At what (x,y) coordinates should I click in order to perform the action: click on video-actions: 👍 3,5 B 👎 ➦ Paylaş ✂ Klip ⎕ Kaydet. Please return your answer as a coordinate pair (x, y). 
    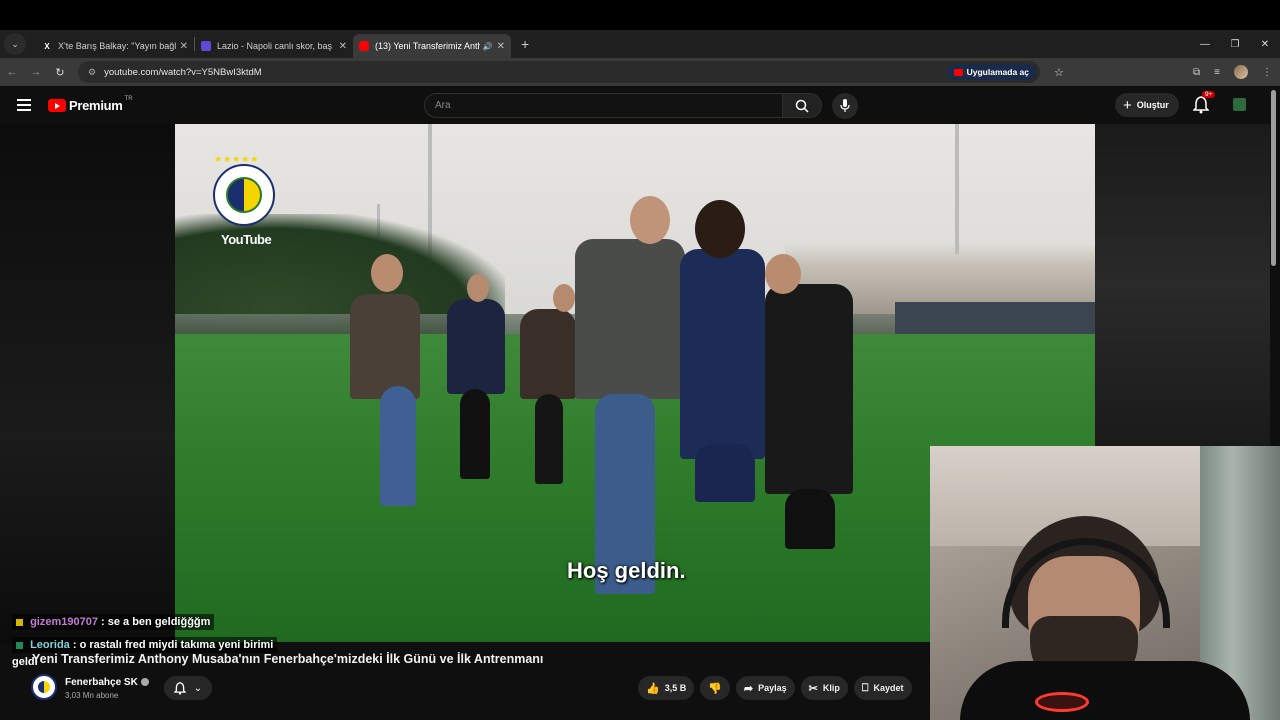
    Looking at the image, I should click on (778, 688).